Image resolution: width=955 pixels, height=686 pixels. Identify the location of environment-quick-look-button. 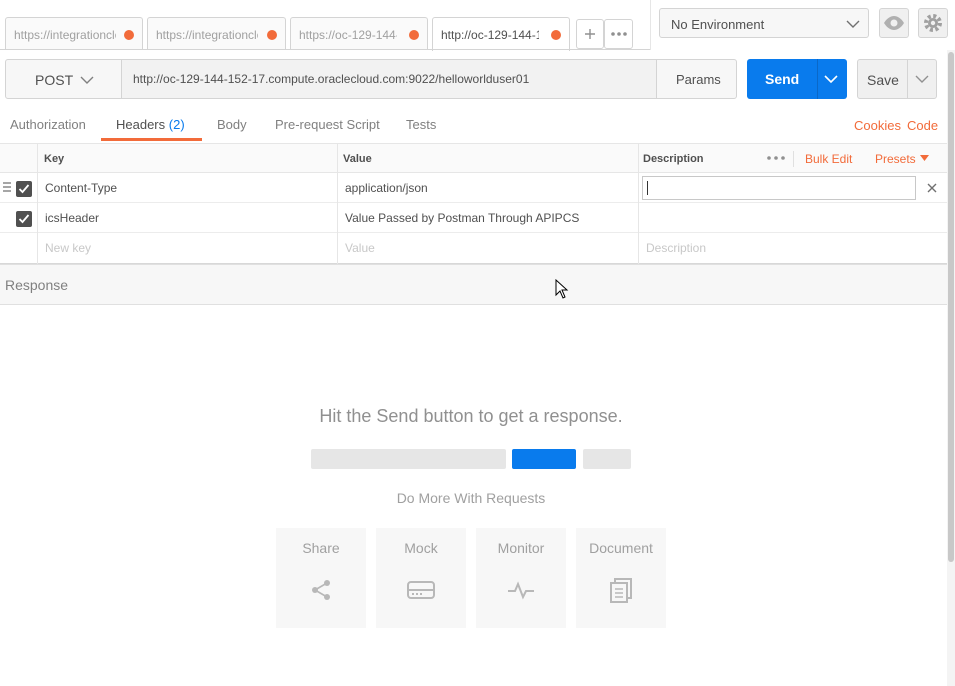
(894, 23).